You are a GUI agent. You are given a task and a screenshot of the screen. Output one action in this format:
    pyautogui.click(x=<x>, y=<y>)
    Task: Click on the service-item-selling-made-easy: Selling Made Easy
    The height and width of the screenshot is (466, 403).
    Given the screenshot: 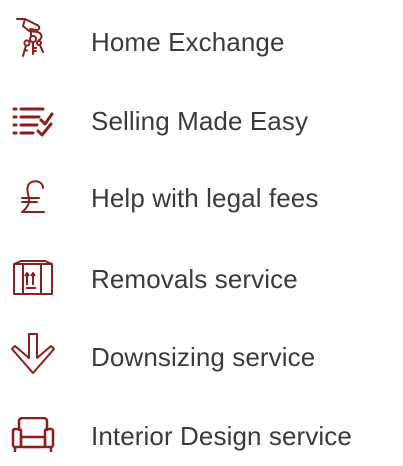 What is the action you would take?
    pyautogui.click(x=201, y=121)
    